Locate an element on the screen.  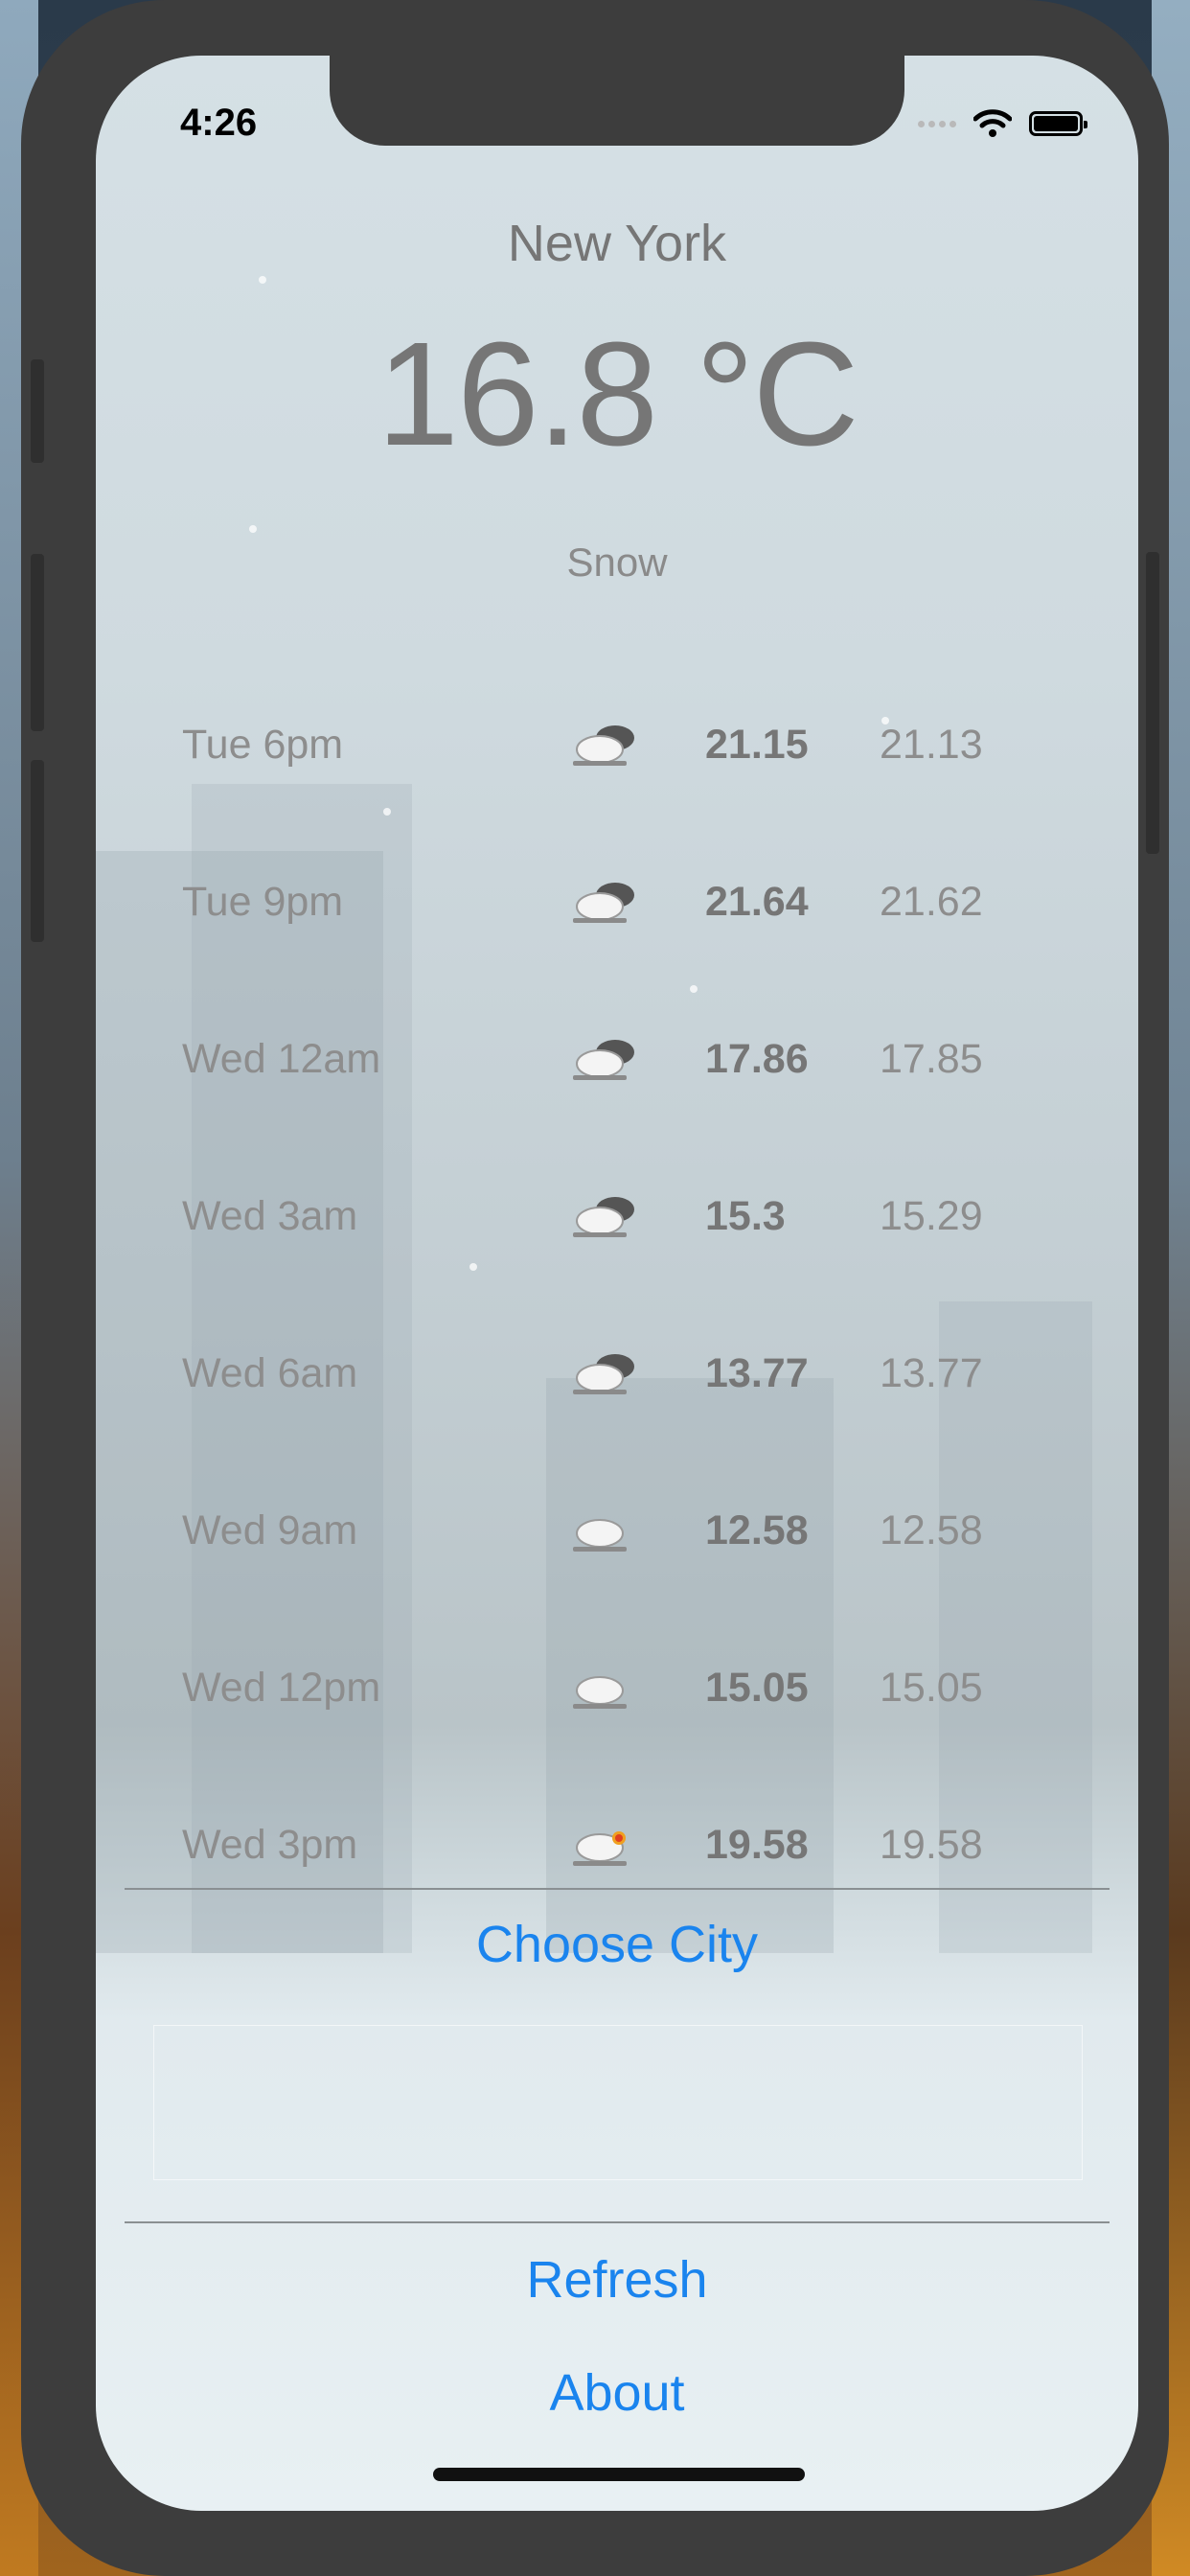
forecast-row: Wed 3pm 19.58 19.58 is located at coordinates (617, 1847).